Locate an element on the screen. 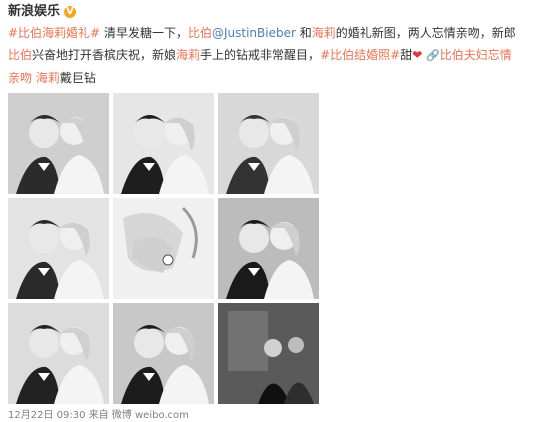  hashtag-link: 亲吻 is located at coordinates (20, 78).